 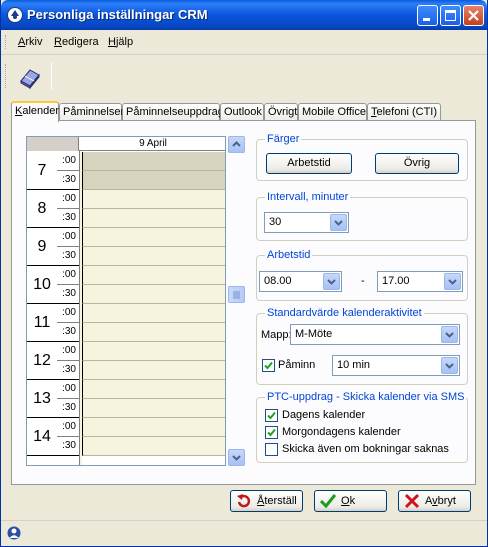 I want to click on menu-arkiv: Arkiv, so click(x=30, y=42).